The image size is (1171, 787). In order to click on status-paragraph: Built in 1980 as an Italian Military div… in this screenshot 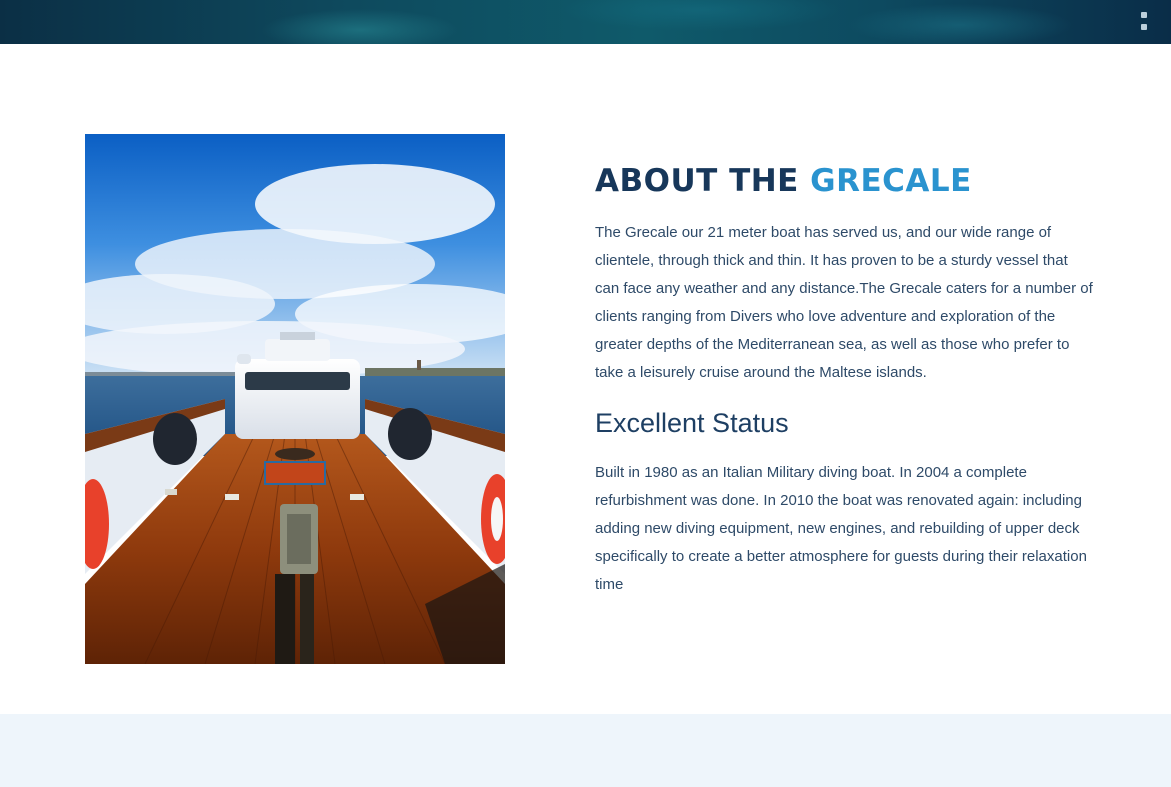, I will do `click(841, 528)`.